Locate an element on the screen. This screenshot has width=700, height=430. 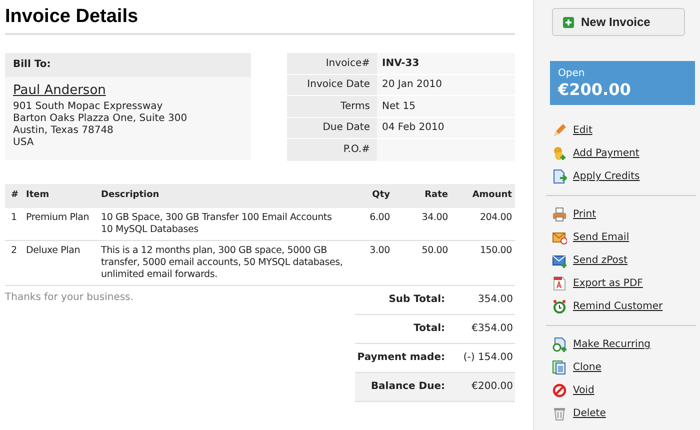
envelope-icon is located at coordinates (559, 237).